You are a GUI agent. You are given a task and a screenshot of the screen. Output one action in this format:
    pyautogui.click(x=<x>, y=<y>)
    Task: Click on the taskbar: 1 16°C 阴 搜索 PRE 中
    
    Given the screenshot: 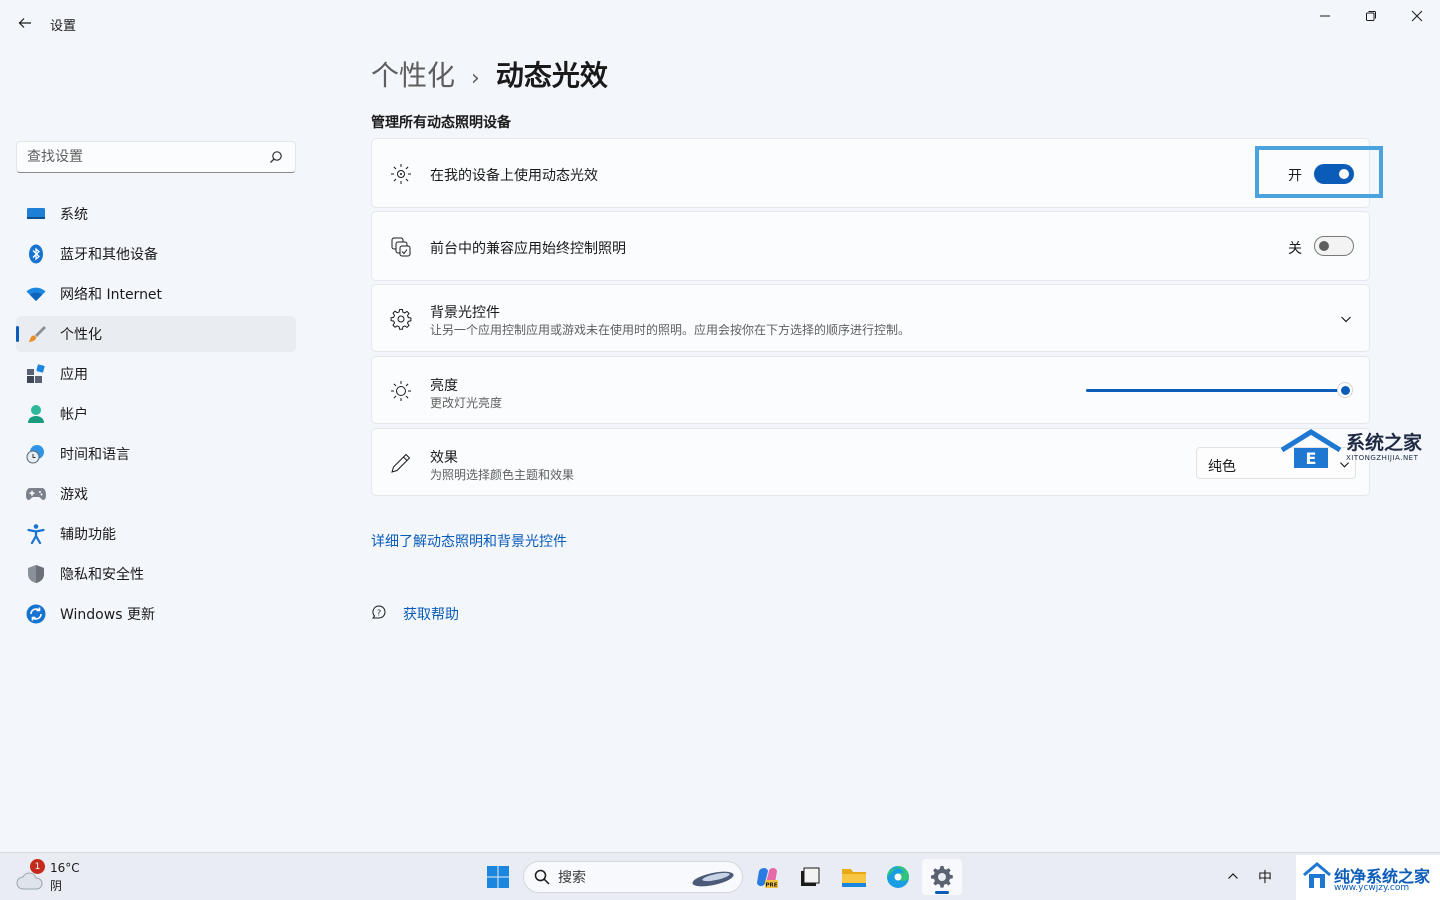 What is the action you would take?
    pyautogui.click(x=720, y=876)
    